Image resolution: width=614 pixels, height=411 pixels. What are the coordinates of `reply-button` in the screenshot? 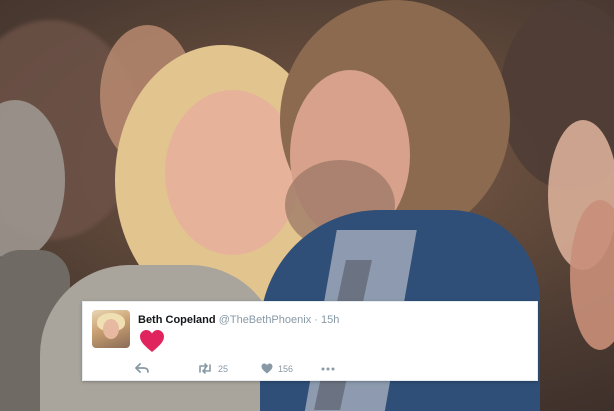 It's located at (142, 368).